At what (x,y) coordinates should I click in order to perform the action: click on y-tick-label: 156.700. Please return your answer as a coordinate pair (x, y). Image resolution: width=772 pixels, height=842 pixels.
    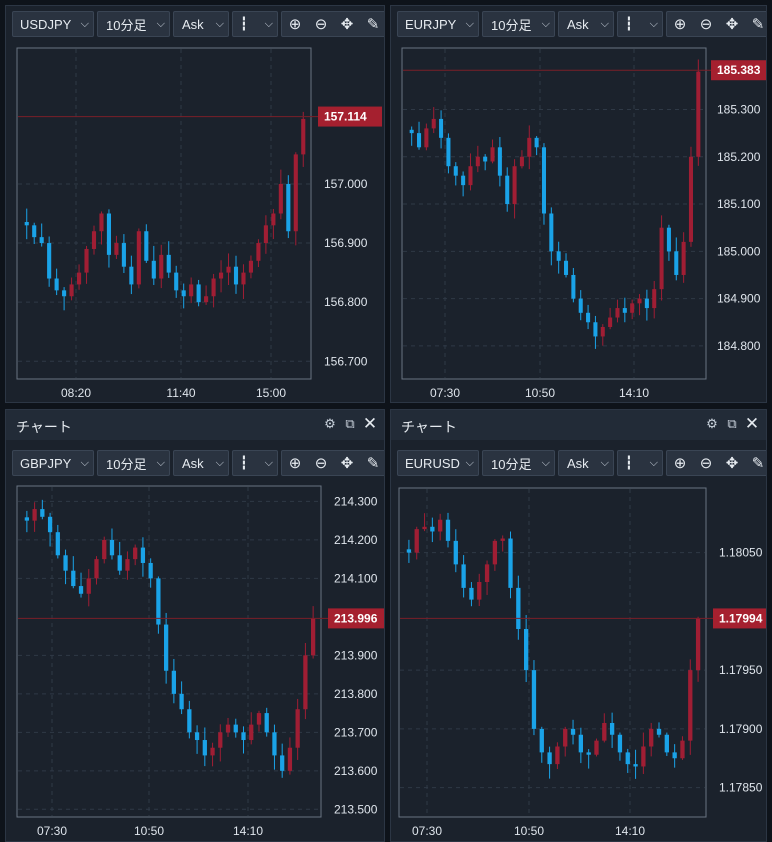
    Looking at the image, I should click on (346, 361).